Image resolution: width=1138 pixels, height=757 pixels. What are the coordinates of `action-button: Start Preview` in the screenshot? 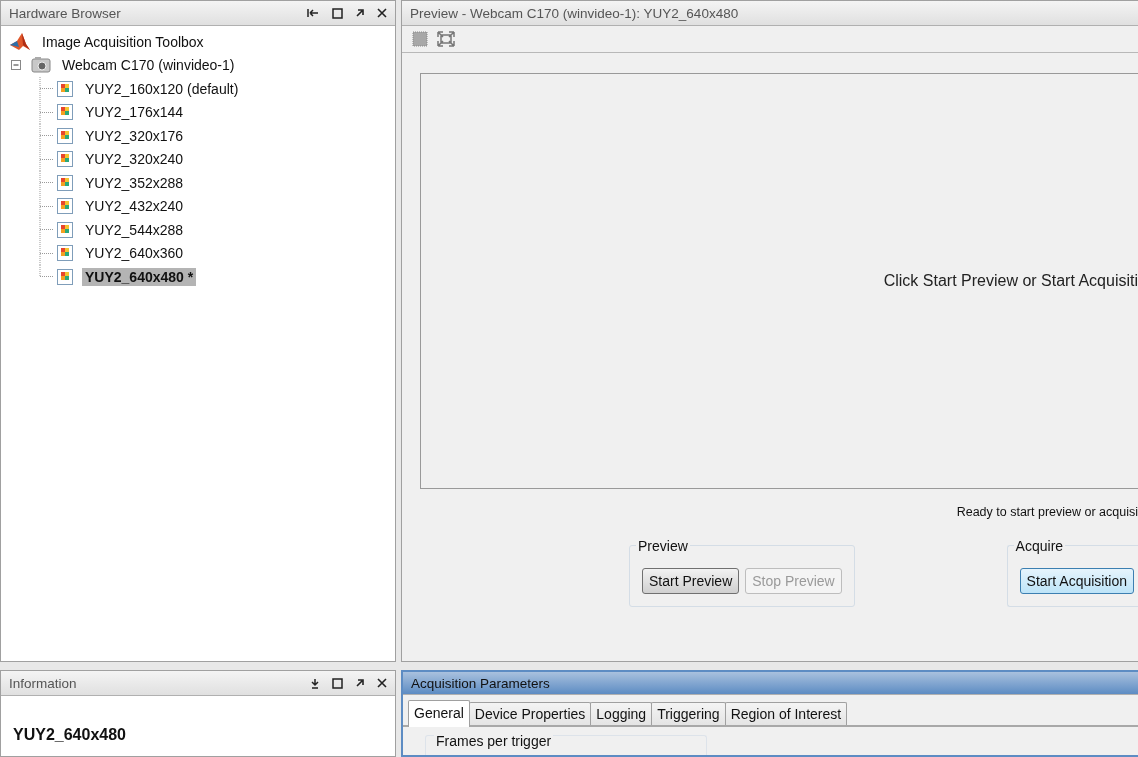 It's located at (691, 581).